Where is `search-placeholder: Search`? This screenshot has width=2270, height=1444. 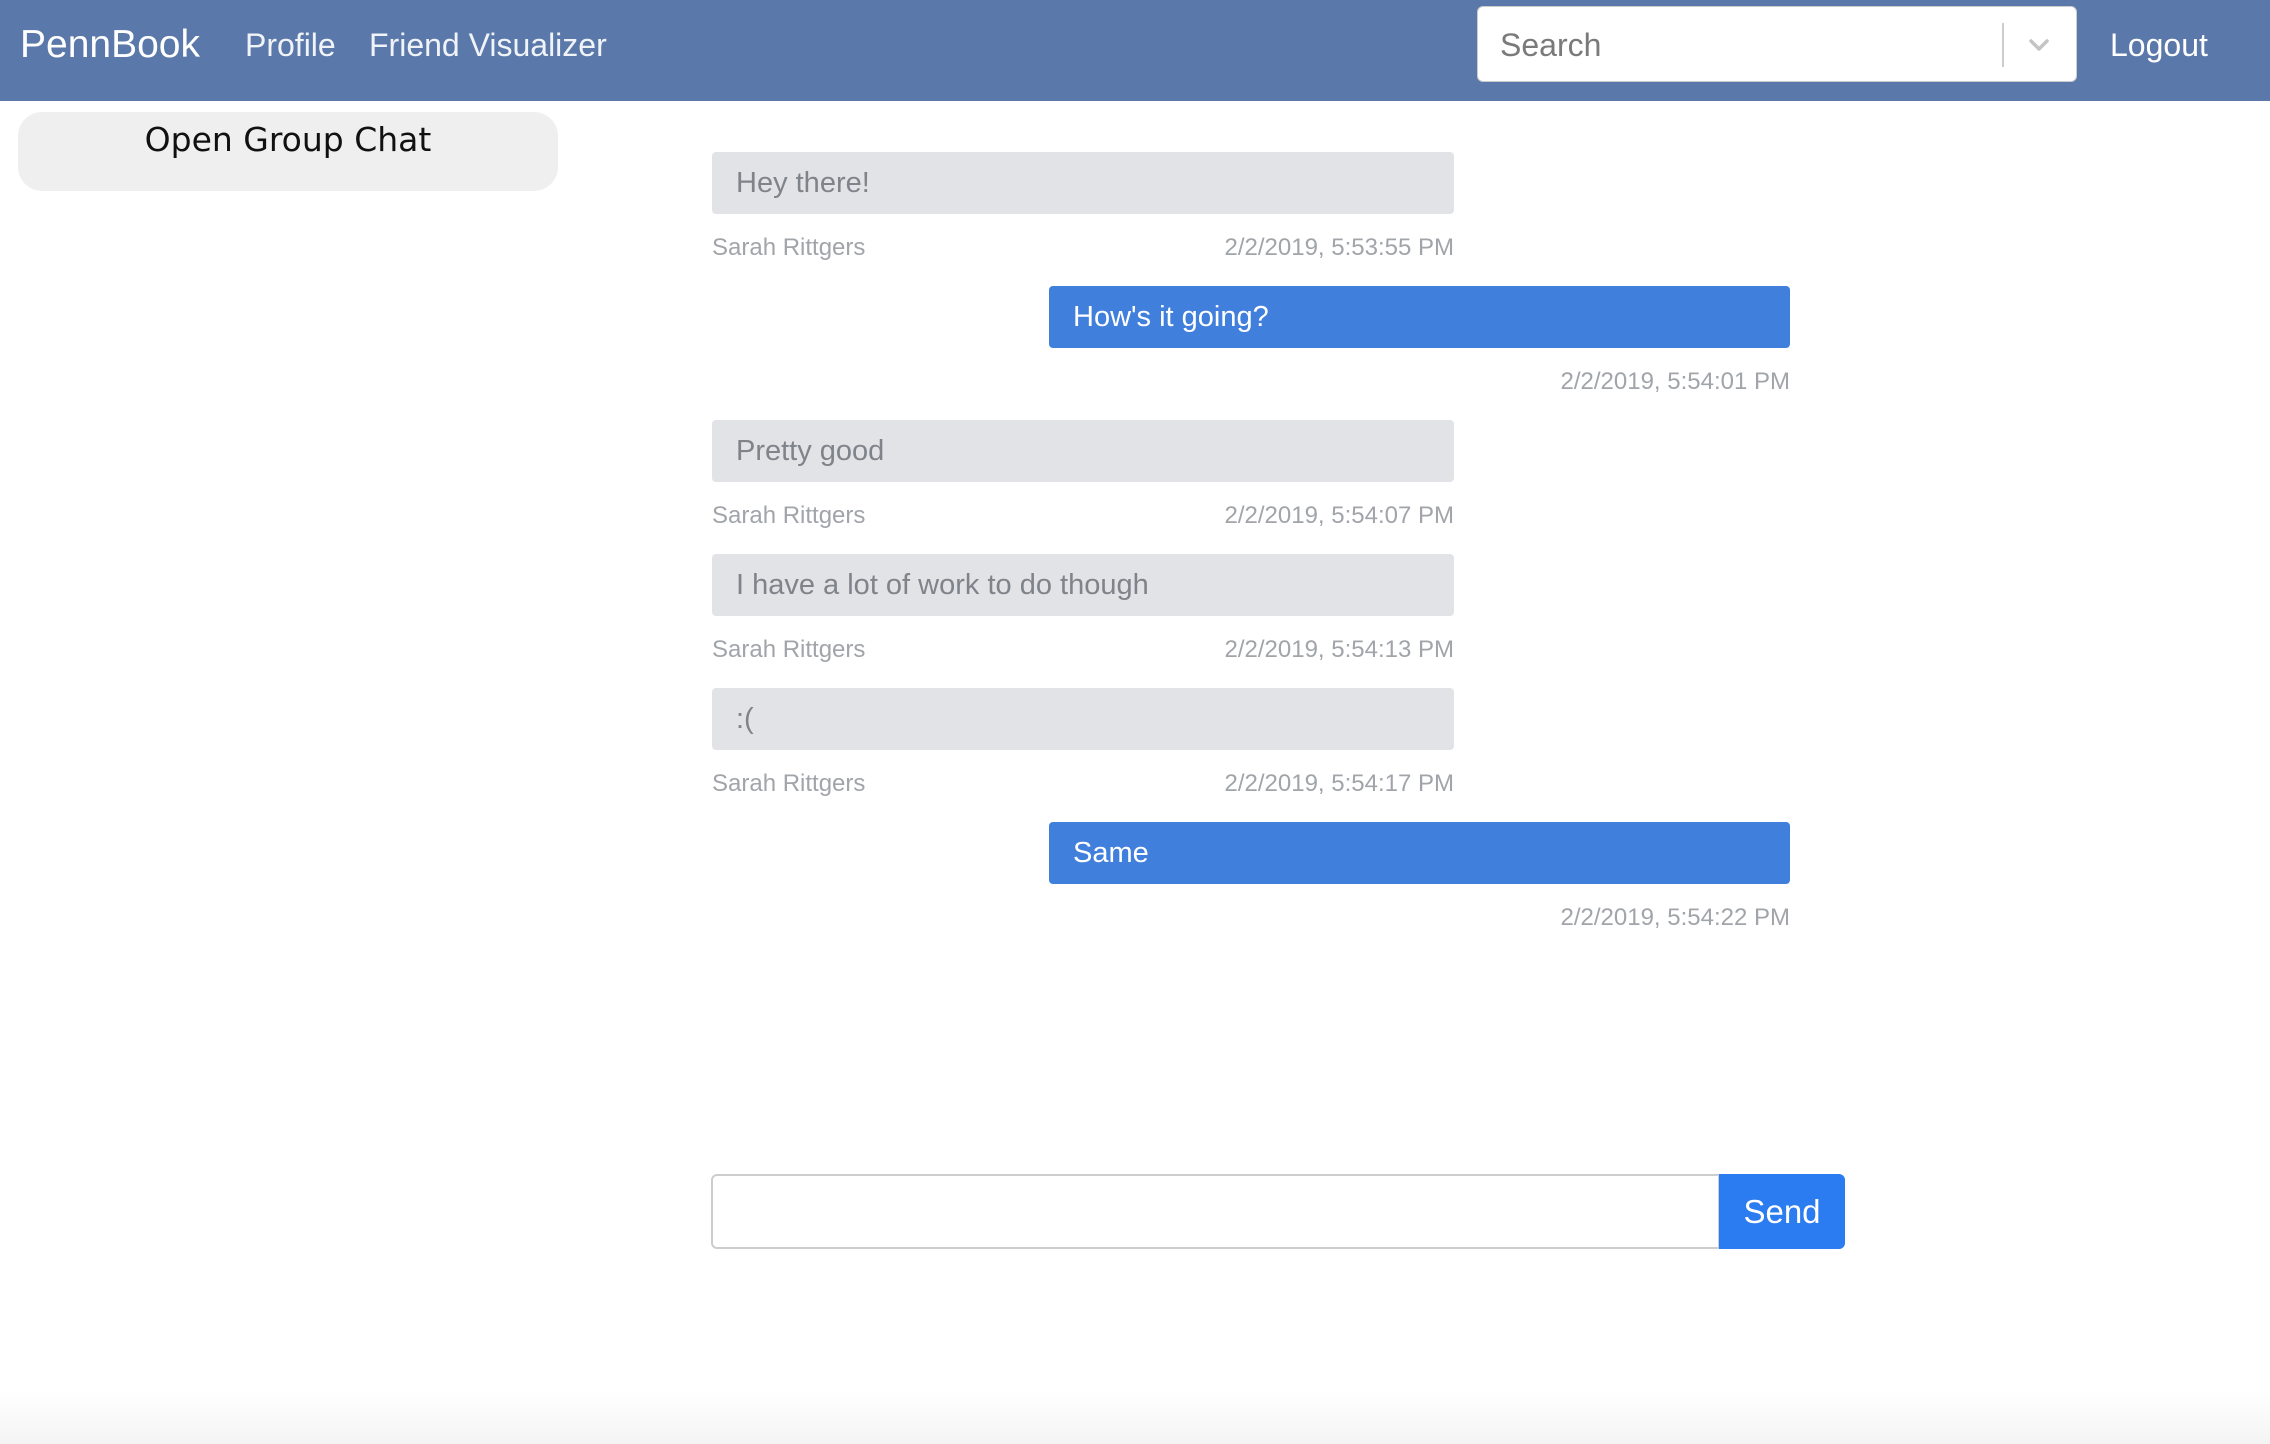
search-placeholder: Search is located at coordinates (1551, 45).